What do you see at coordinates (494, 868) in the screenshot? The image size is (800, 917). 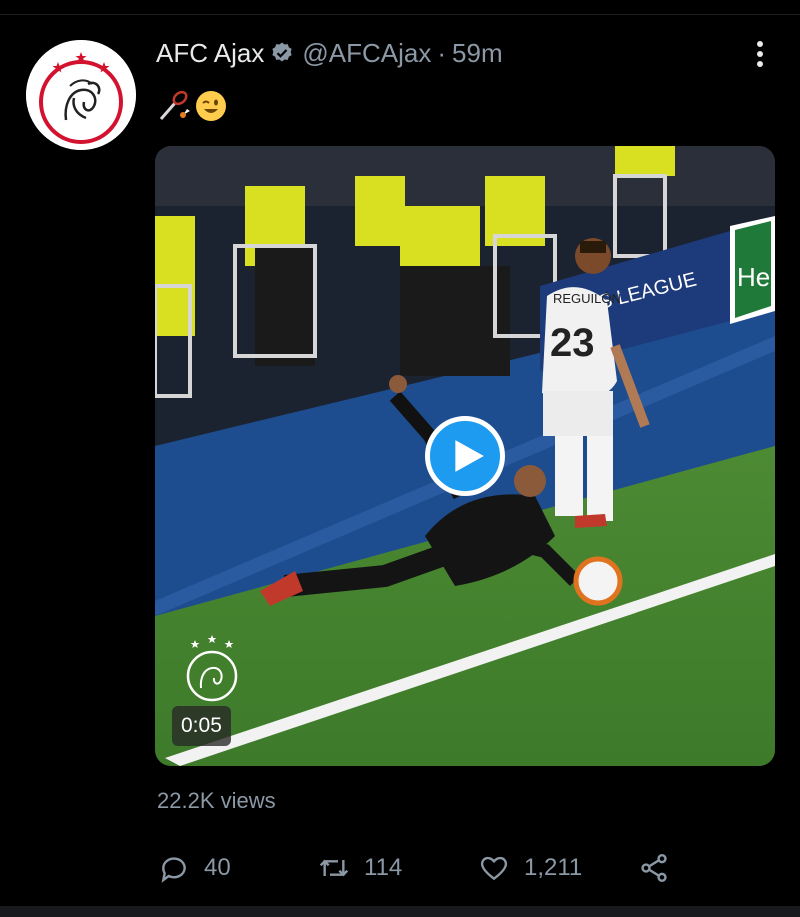 I see `heart-icon` at bounding box center [494, 868].